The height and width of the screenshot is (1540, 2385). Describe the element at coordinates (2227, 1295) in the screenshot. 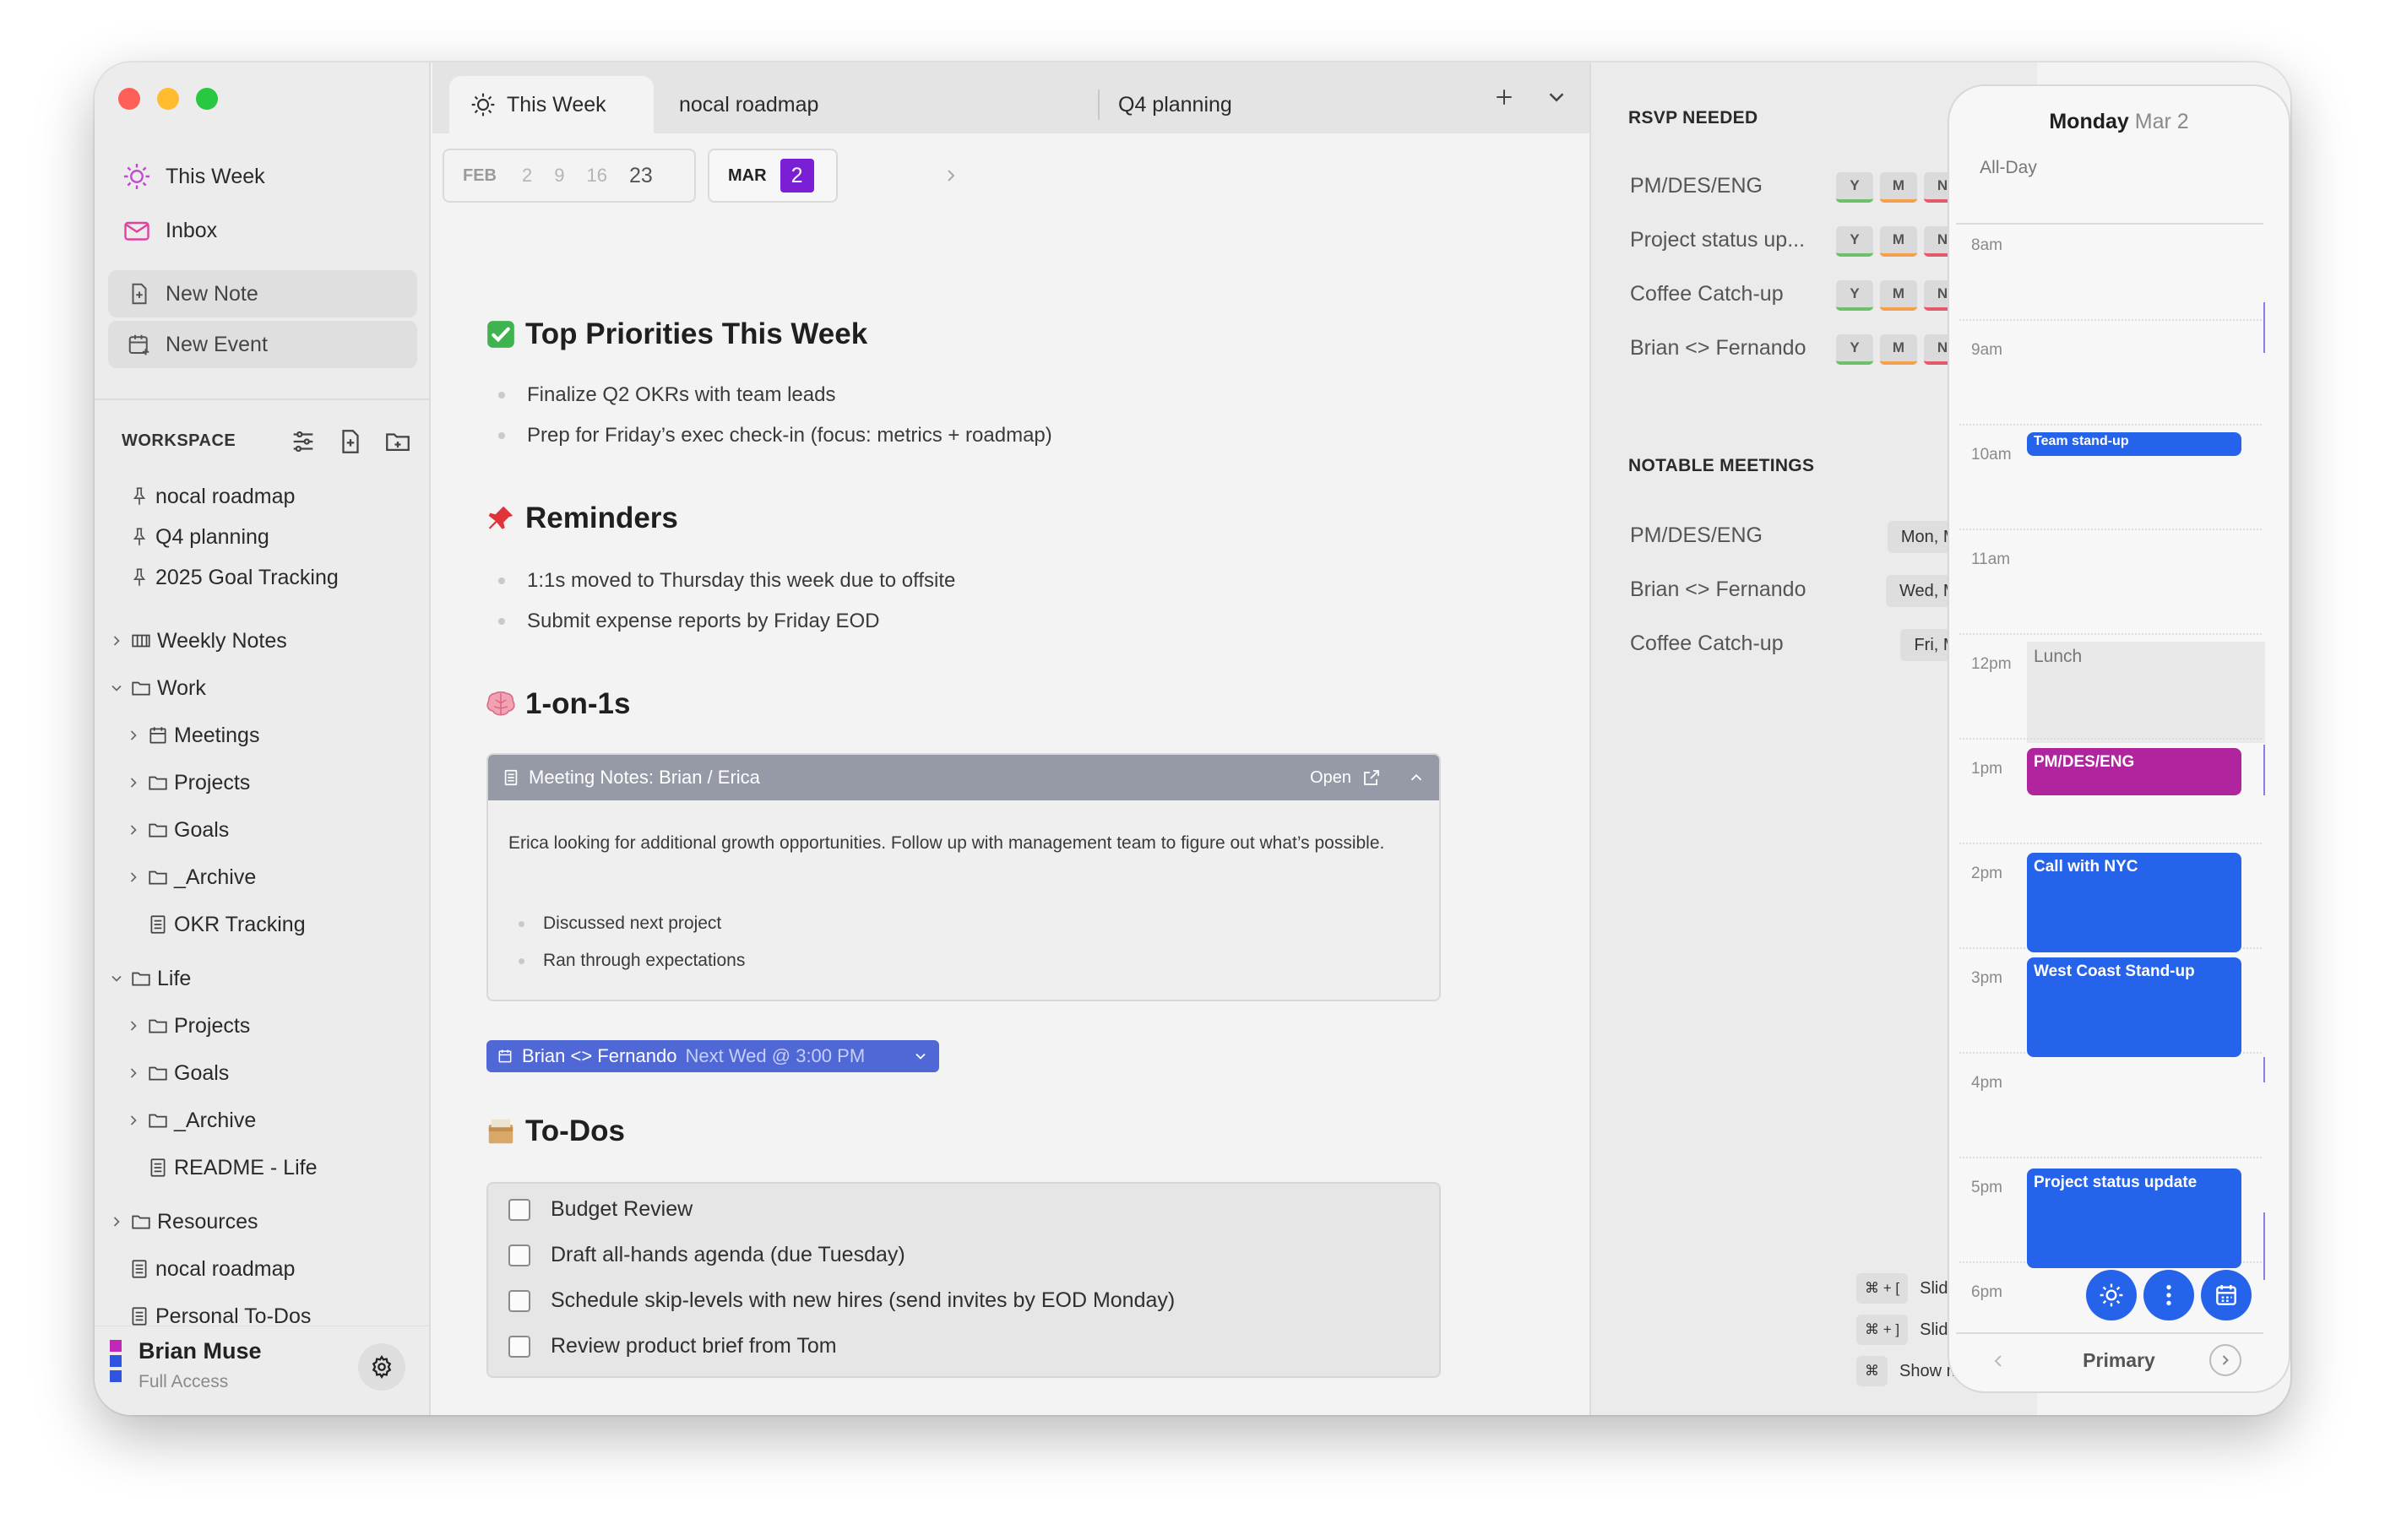

I see `calendar-view-button` at that location.